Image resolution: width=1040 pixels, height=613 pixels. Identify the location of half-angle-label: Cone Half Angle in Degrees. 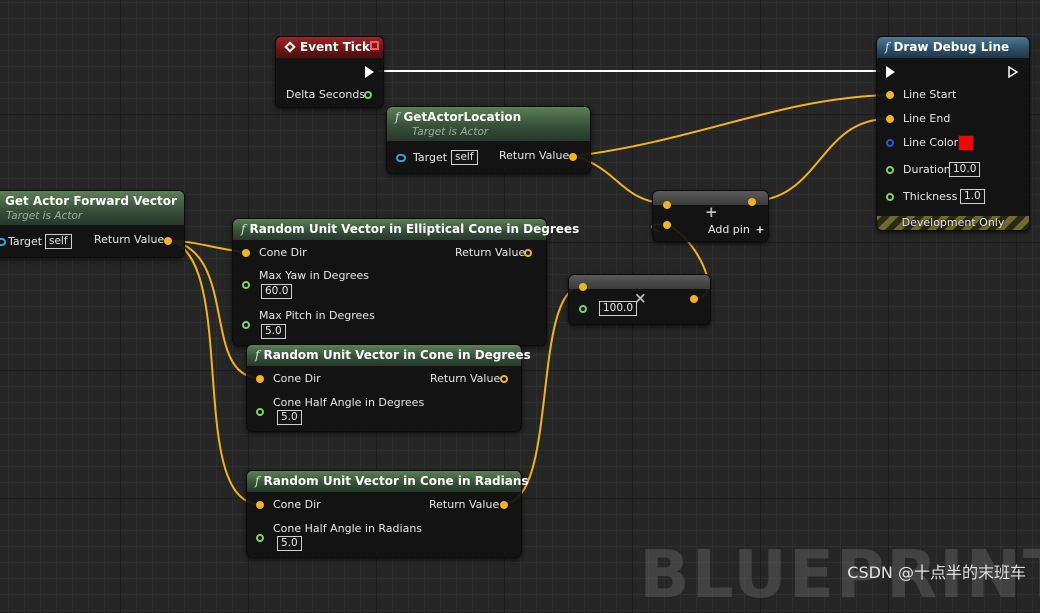
(349, 402).